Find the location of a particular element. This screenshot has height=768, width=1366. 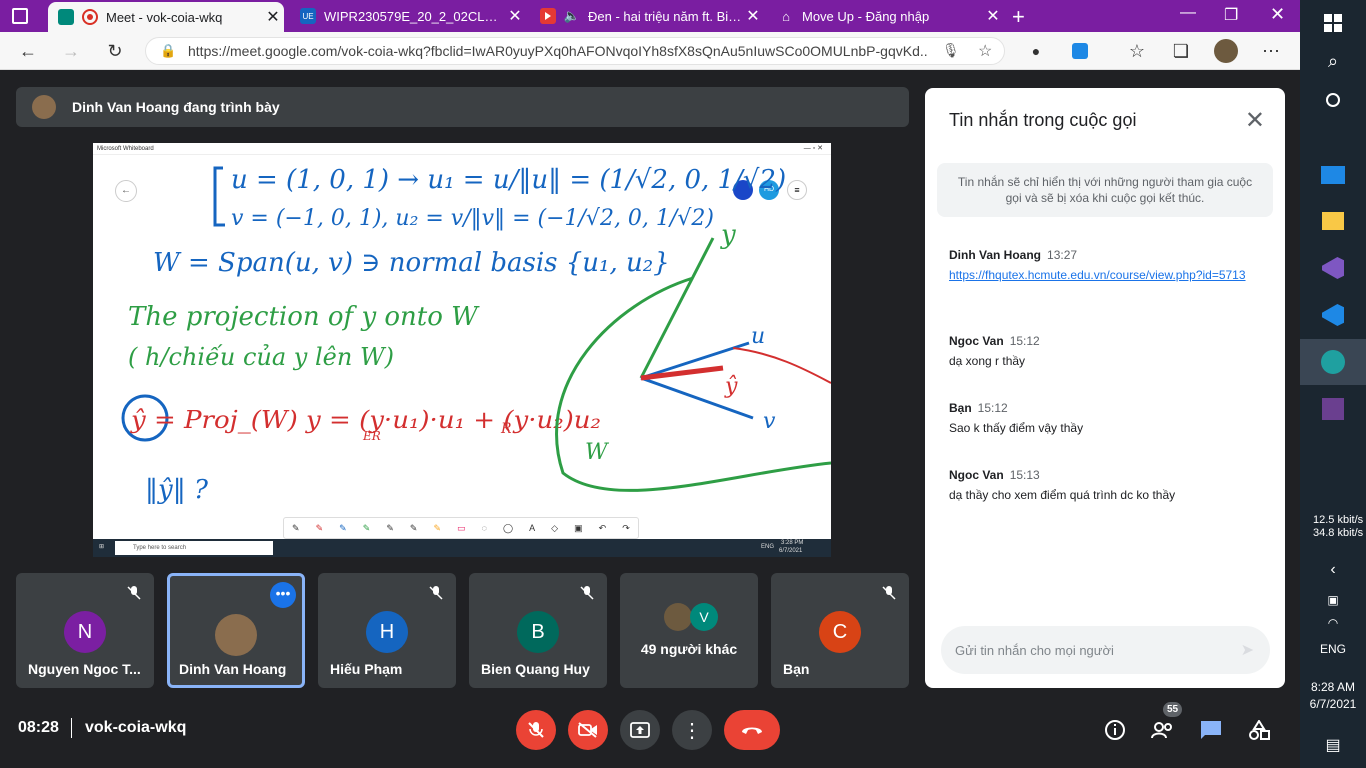

meeting-details-button is located at coordinates (1115, 730).